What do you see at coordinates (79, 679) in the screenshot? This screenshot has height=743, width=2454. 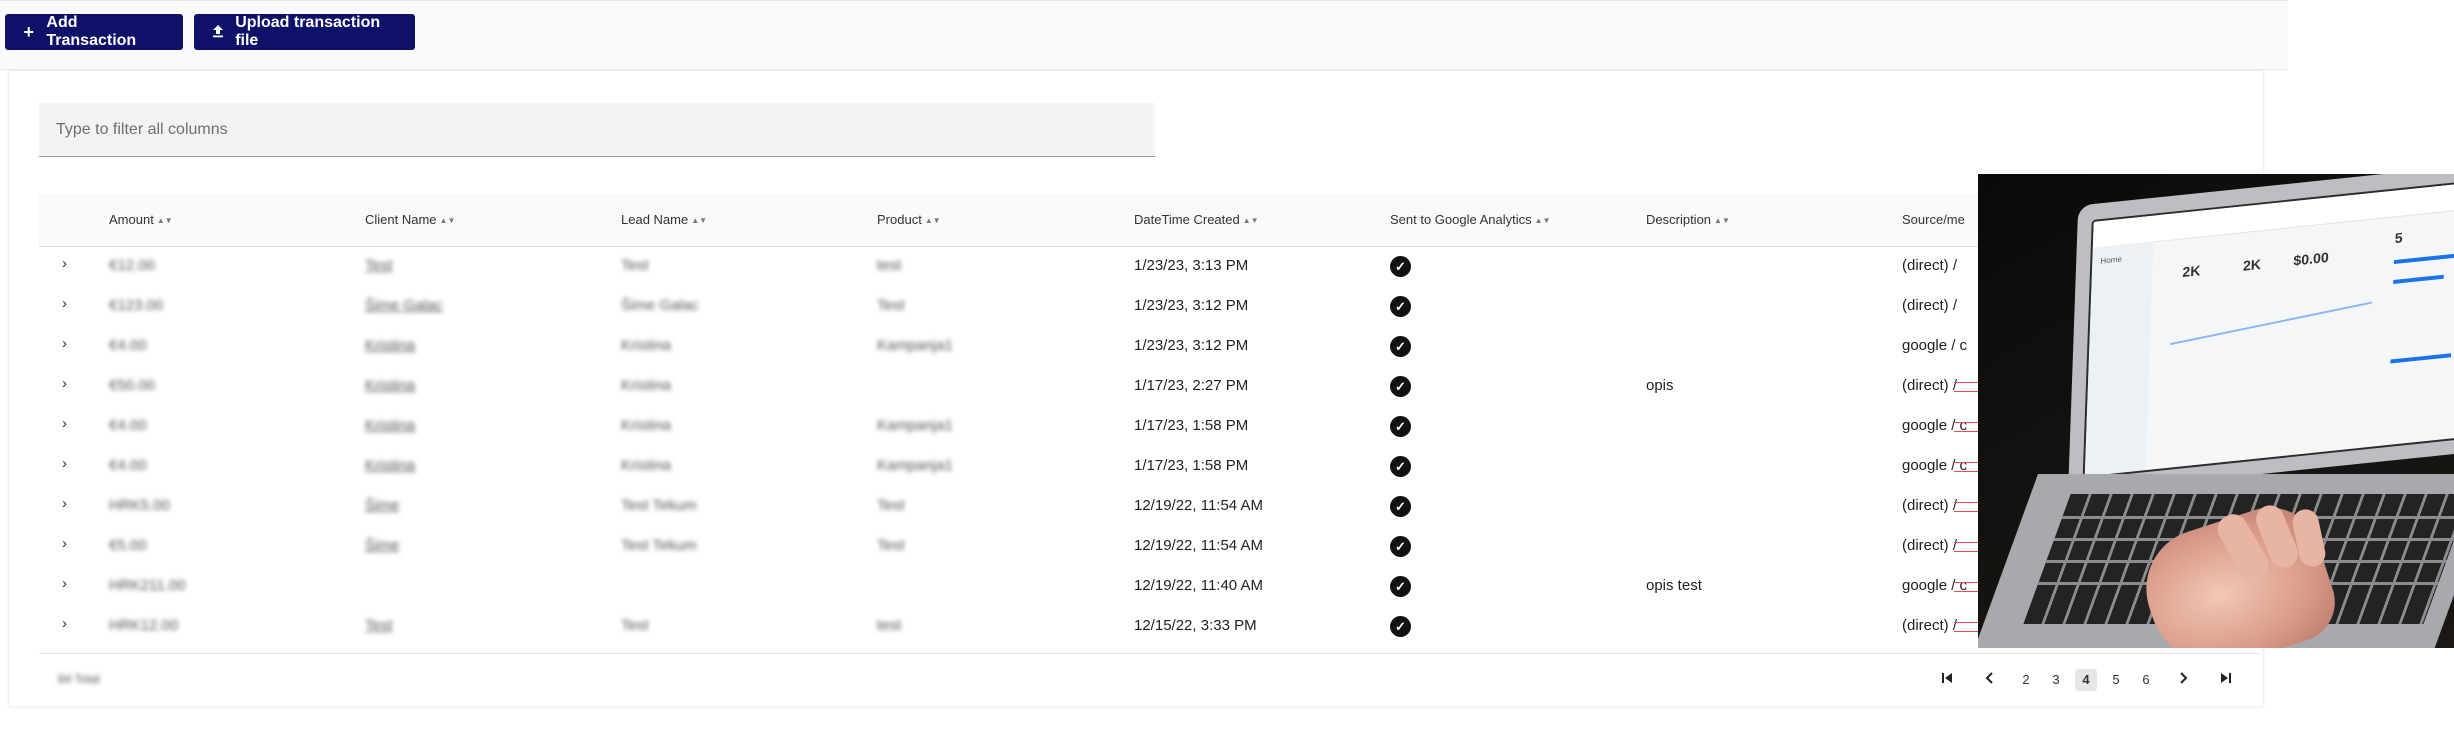 I see `rows-total: 84 Total` at bounding box center [79, 679].